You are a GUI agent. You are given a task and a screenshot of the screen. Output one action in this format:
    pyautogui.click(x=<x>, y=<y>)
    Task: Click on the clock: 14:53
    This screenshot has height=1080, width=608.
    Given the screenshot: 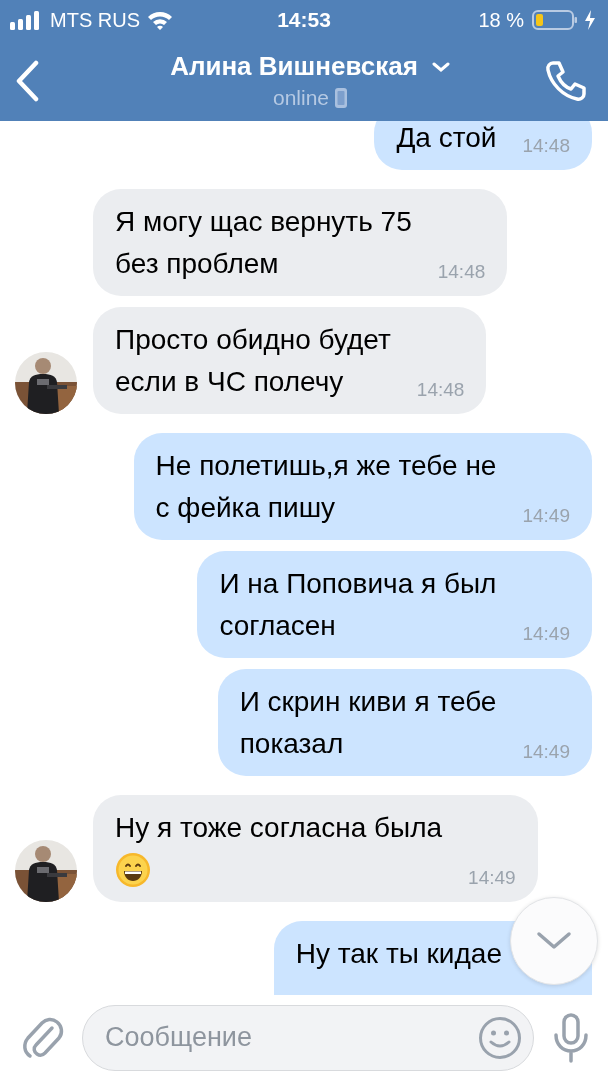 What is the action you would take?
    pyautogui.click(x=304, y=20)
    